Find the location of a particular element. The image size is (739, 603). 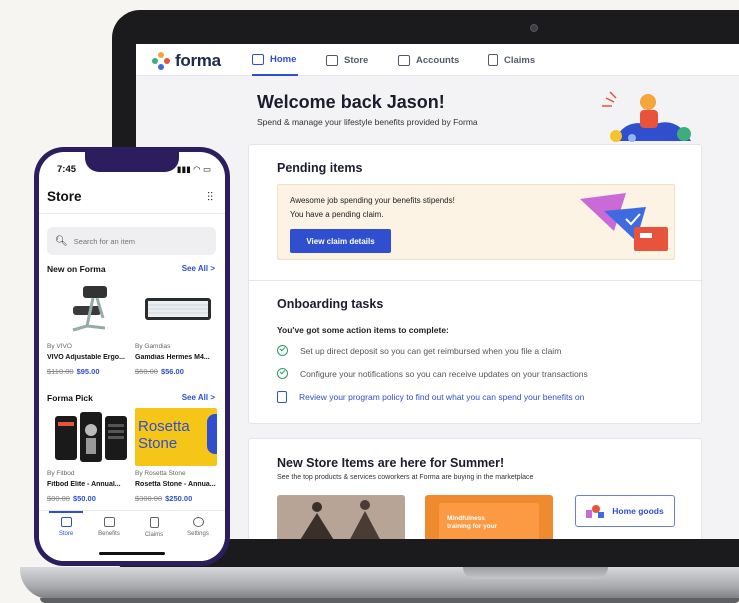

tab-home-label: Home is located at coordinates (283, 59).